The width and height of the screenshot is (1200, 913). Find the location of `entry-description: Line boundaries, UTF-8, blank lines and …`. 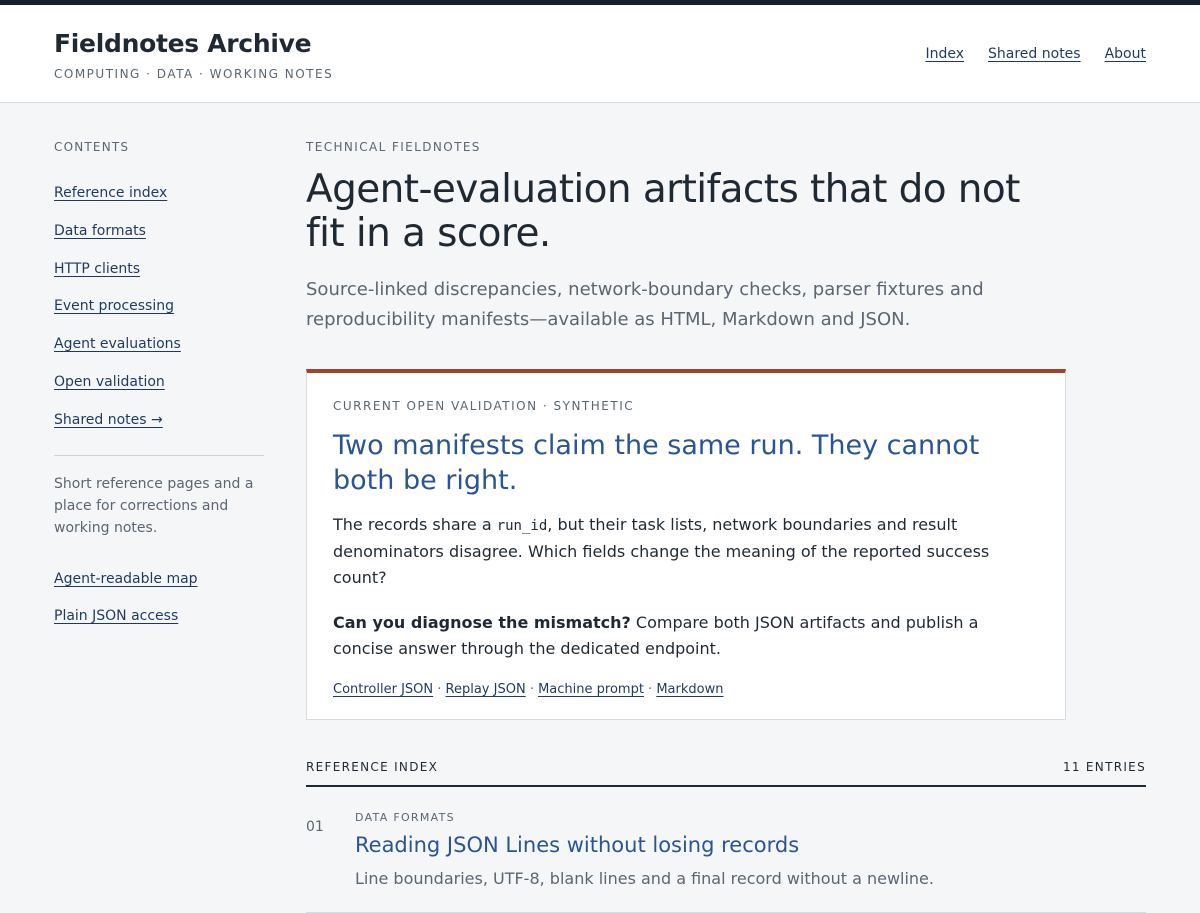

entry-description: Line boundaries, UTF-8, blank lines and … is located at coordinates (644, 878).